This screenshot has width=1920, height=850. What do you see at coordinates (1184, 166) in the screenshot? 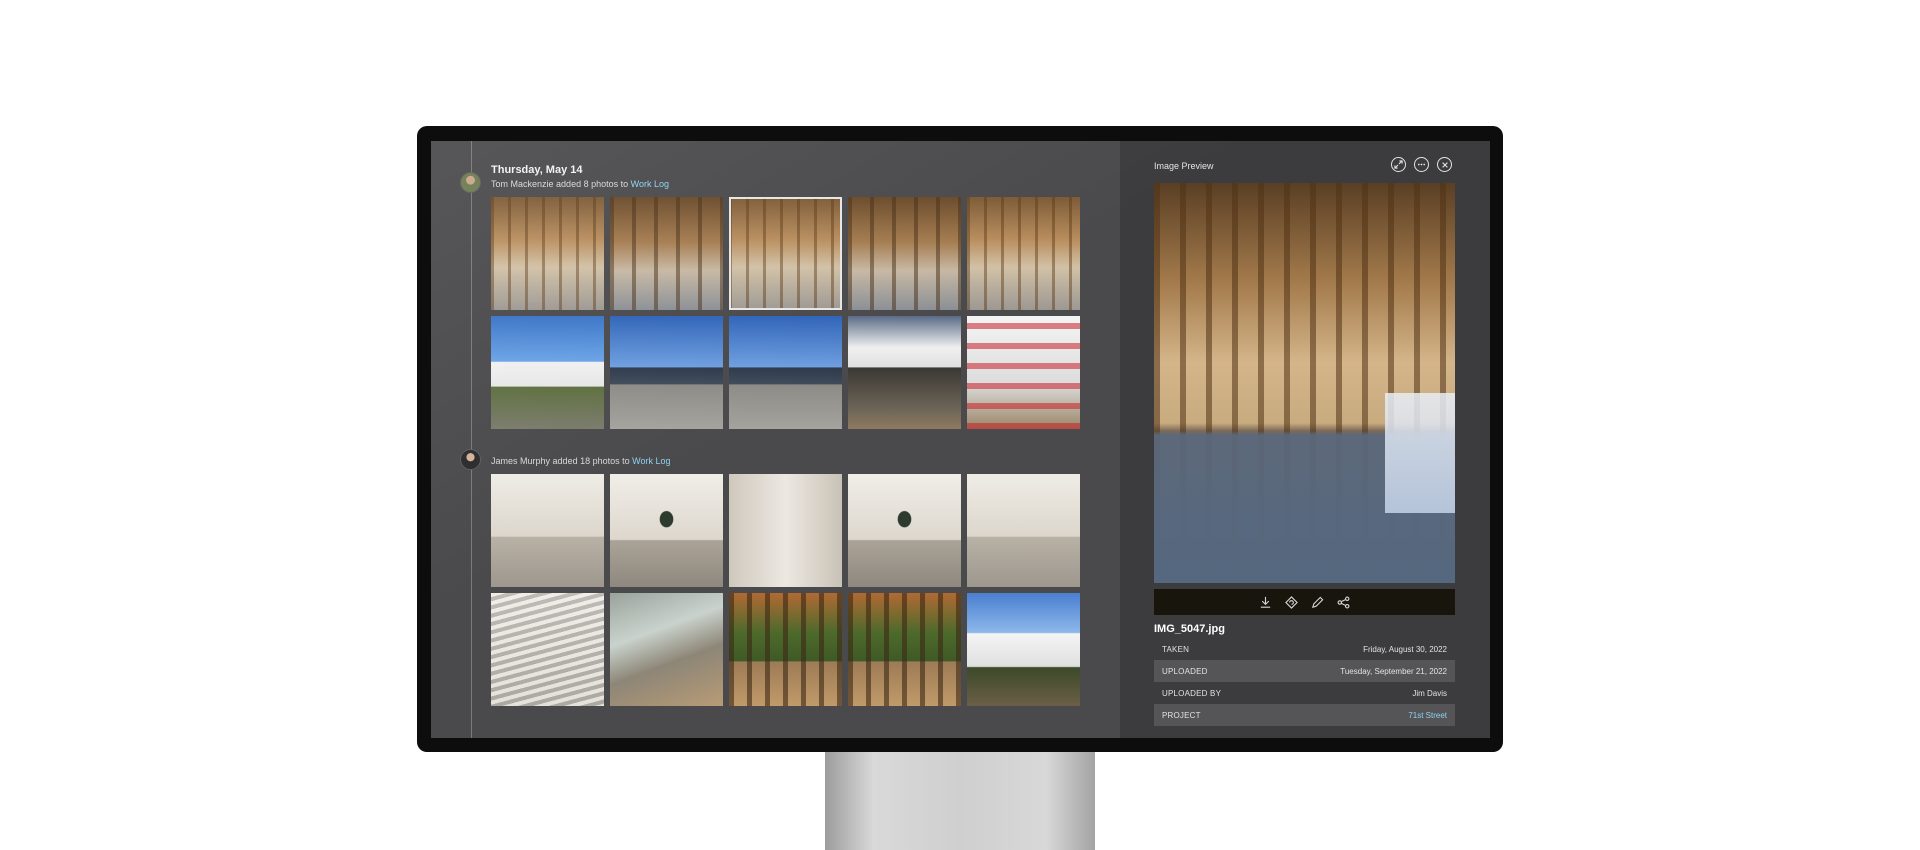
I see `preview-title: Image Preview` at bounding box center [1184, 166].